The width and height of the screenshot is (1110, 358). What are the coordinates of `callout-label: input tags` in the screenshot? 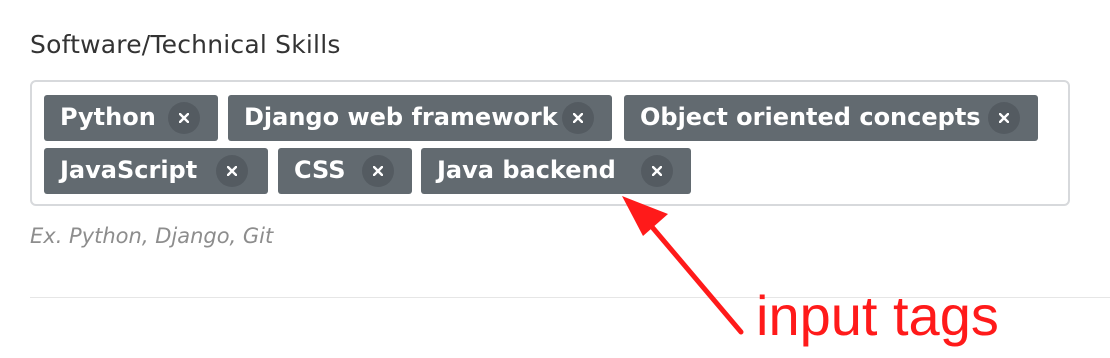 It's located at (877, 315).